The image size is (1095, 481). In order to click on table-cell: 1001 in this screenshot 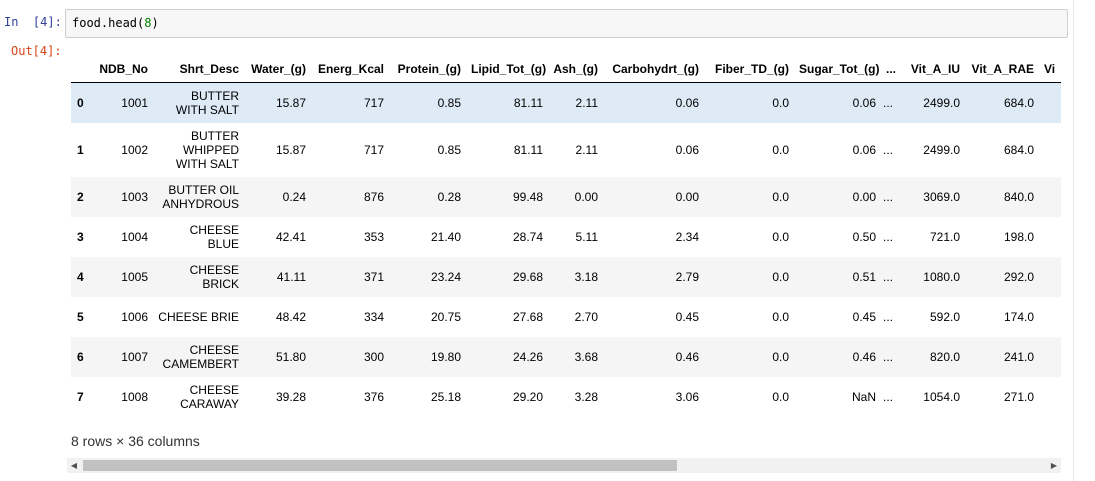, I will do `click(134, 102)`.